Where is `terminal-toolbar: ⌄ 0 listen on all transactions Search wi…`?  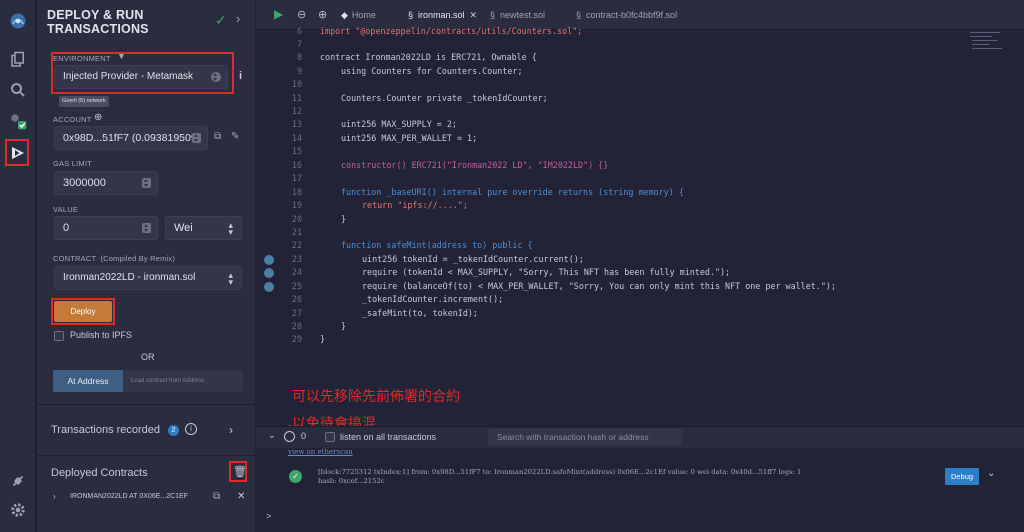
terminal-toolbar: ⌄ 0 listen on all transactions Search wi… is located at coordinates (640, 437).